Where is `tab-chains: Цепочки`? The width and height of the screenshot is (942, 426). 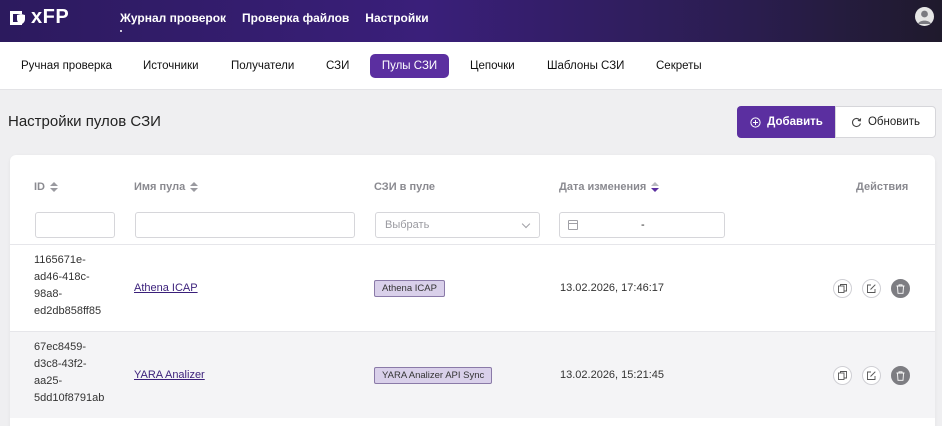 tab-chains: Цепочки is located at coordinates (492, 66).